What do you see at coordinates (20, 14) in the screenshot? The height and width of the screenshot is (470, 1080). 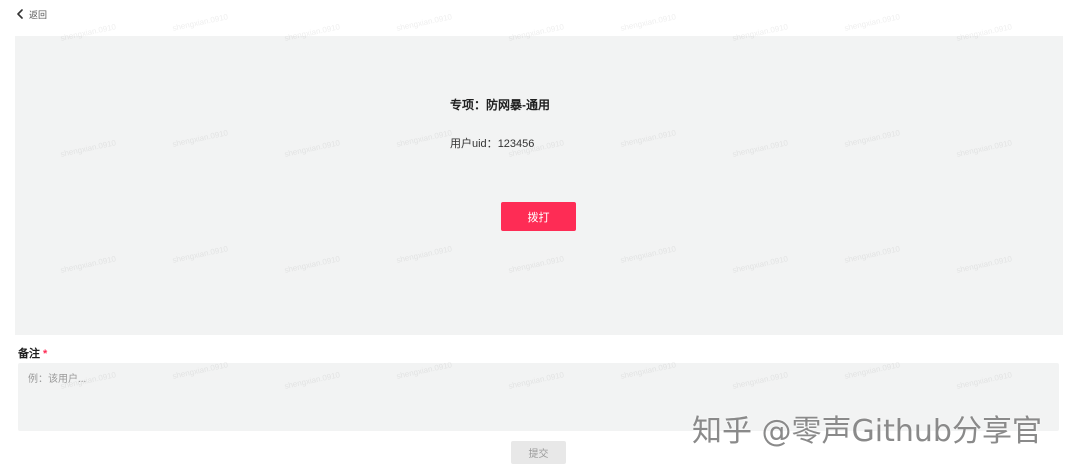 I see `chevron-left-icon` at bounding box center [20, 14].